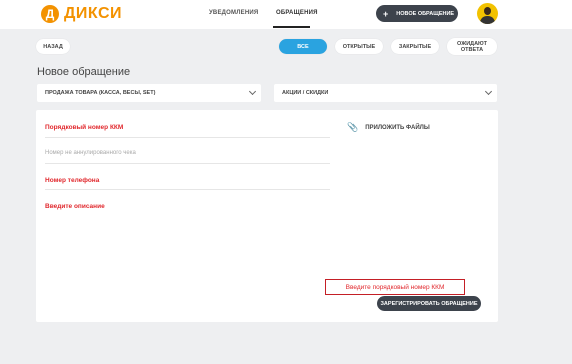  What do you see at coordinates (233, 13) in the screenshot?
I see `nav-tab-notifications: УВЕДОМЛЕНИЯ` at bounding box center [233, 13].